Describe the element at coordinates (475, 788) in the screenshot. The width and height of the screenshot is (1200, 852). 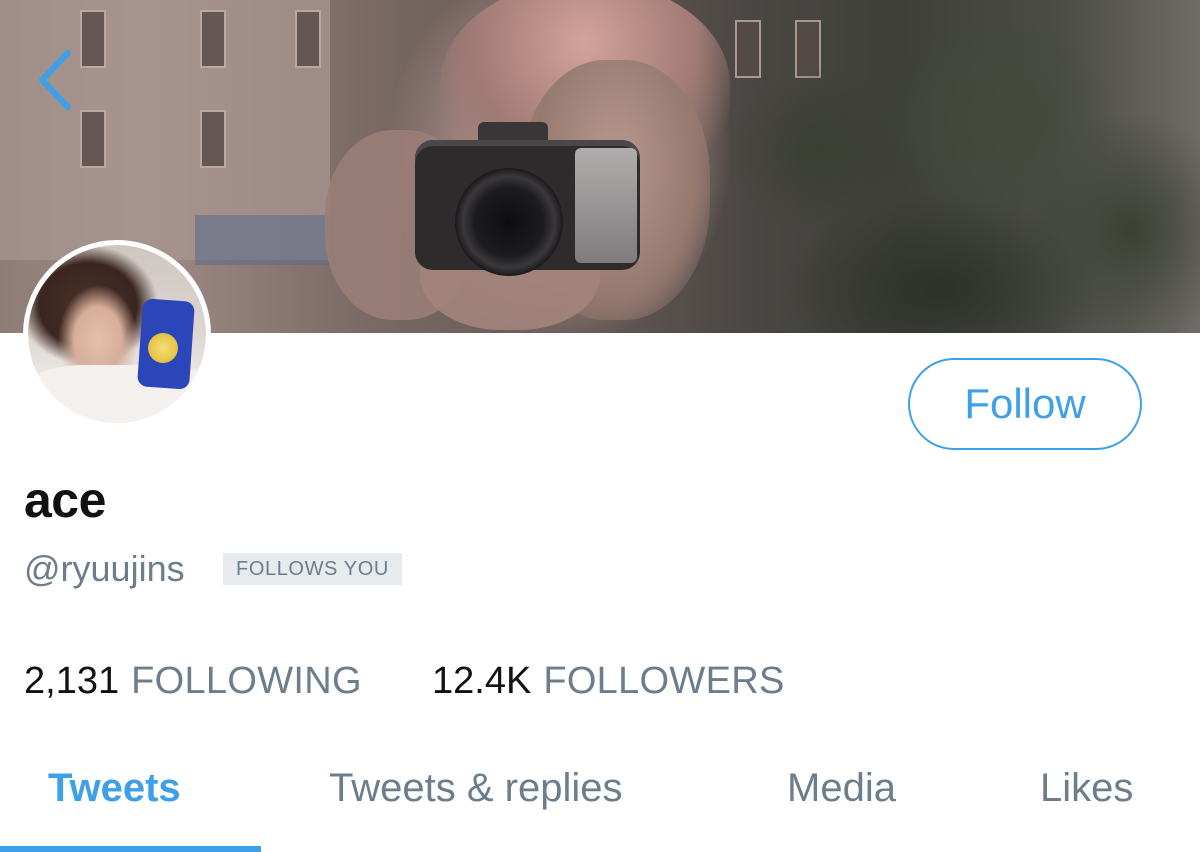
I see `tab-tweets-and-replies: Tweets & replies` at that location.